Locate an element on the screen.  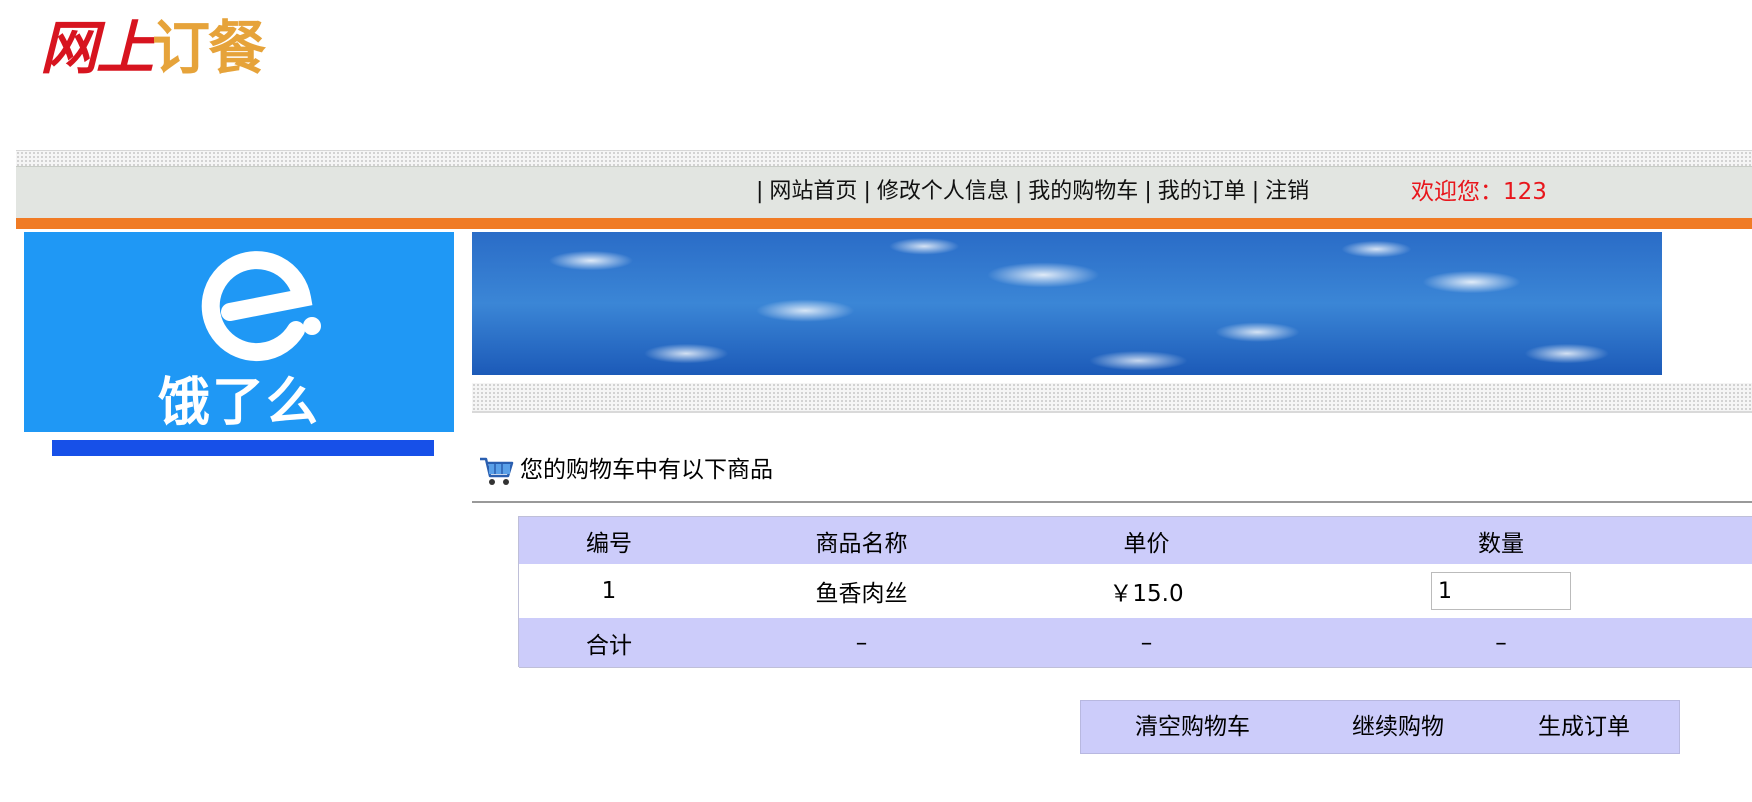
continue-shopping-button: 继续购物 is located at coordinates (1398, 727).